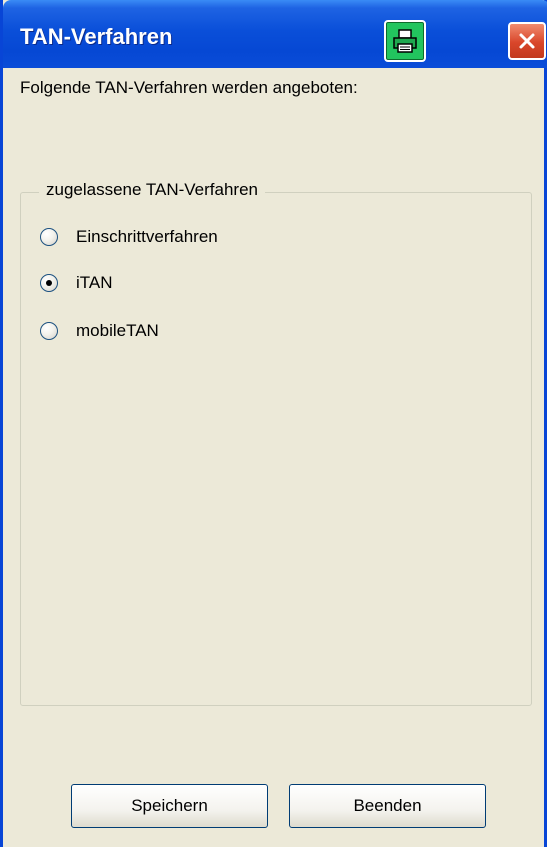 The image size is (547, 847). I want to click on option-itan: iTAN, so click(76, 283).